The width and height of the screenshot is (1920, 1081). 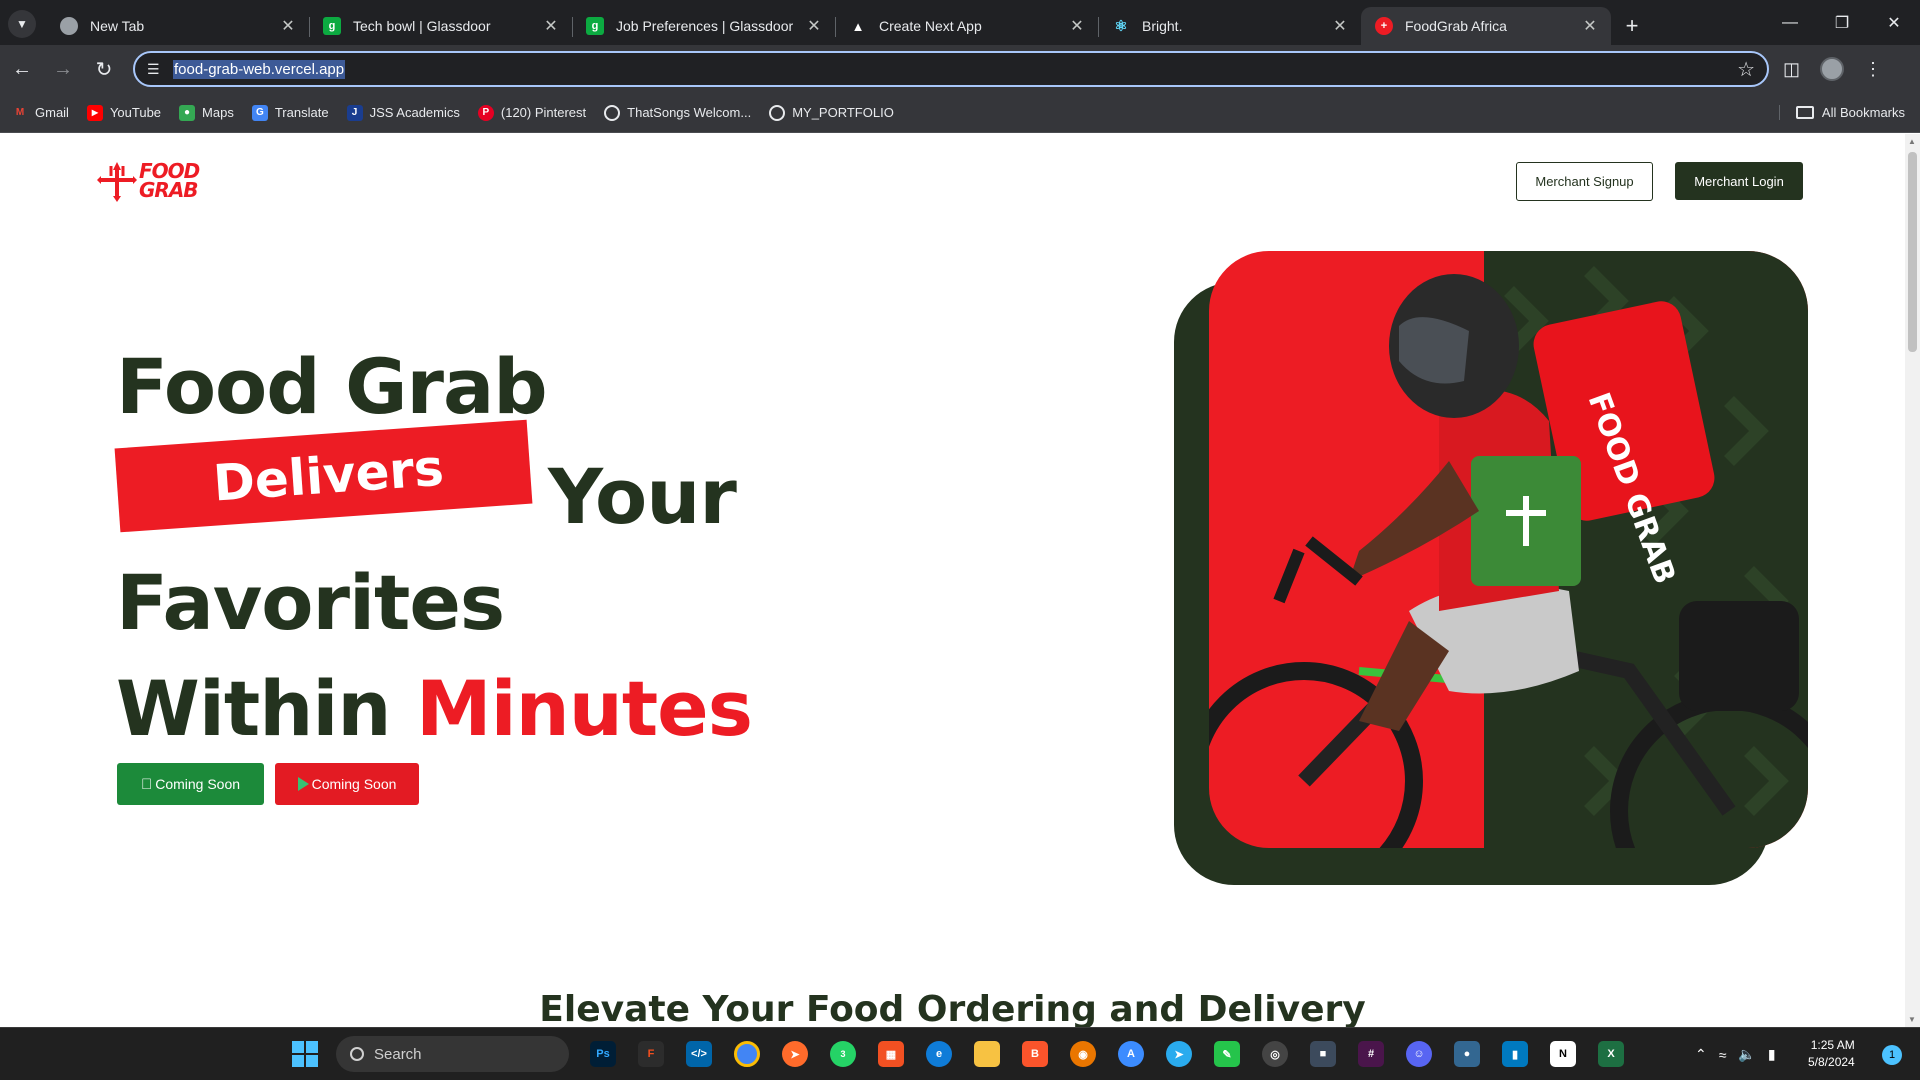 What do you see at coordinates (843, 1054) in the screenshot?
I see `whatsapp-icon: 3` at bounding box center [843, 1054].